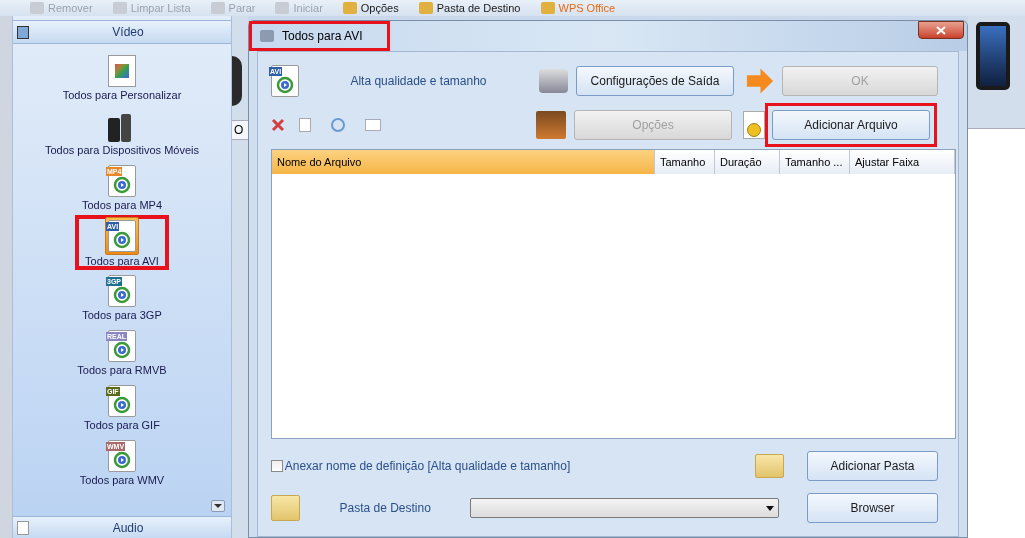 The width and height of the screenshot is (1025, 538). I want to click on phone-drawing, so click(993, 56).